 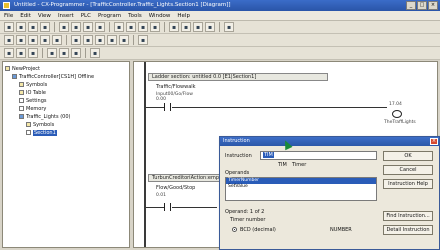 What do you see at coordinates (76, 27) in the screenshot?
I see `copy-icon: ▪` at bounding box center [76, 27].